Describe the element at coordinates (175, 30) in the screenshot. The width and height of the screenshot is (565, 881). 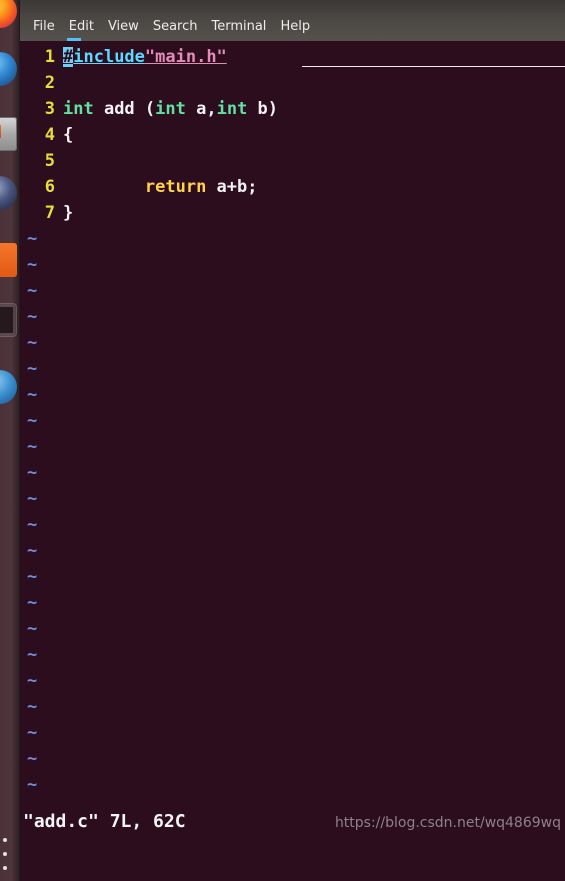
I see `menu-item-search: Search` at that location.